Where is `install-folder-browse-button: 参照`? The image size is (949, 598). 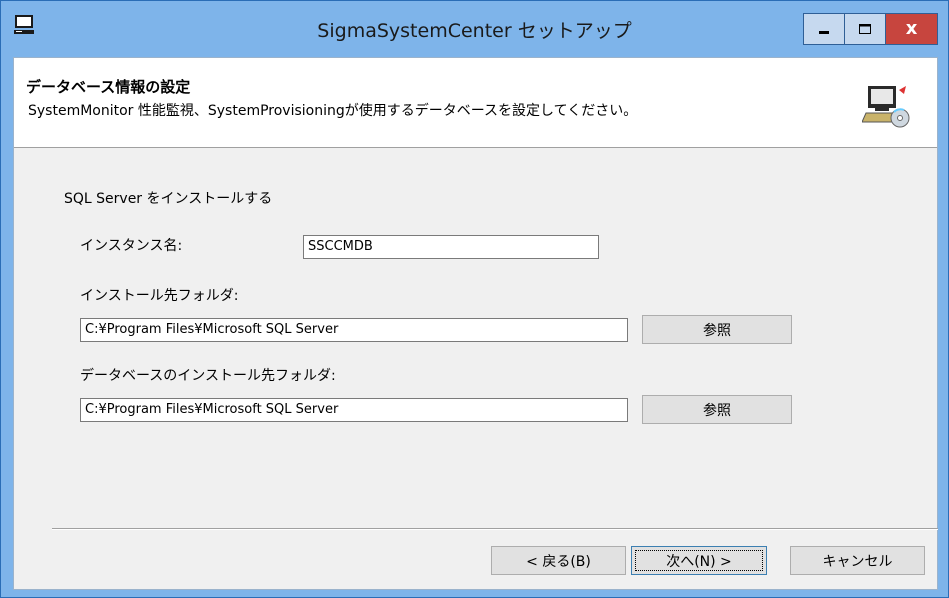 install-folder-browse-button: 参照 is located at coordinates (717, 329).